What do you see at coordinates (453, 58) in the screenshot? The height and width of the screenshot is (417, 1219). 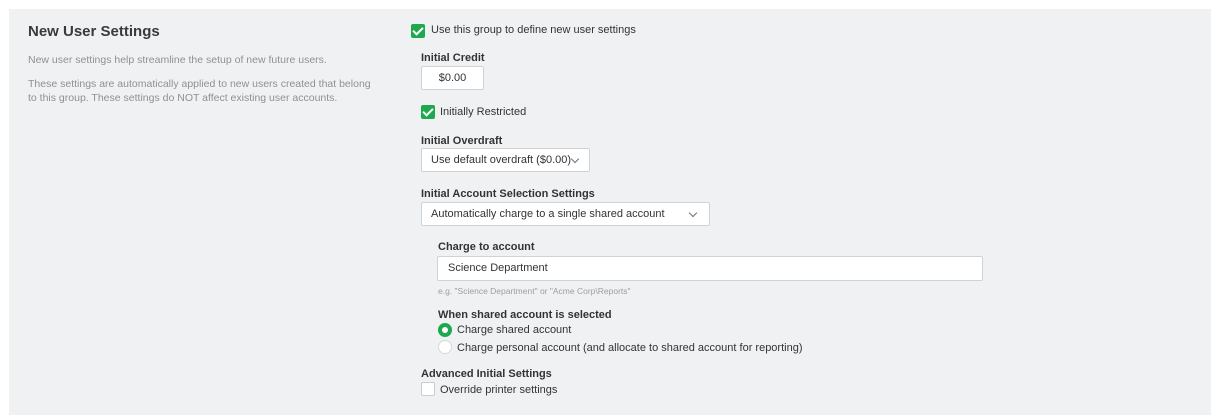 I see `initial-credit-label: Initial Credit` at bounding box center [453, 58].